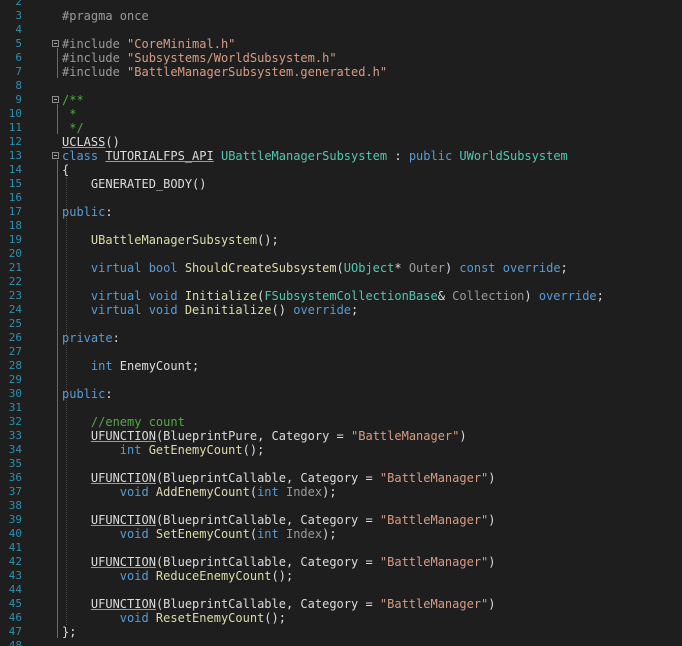 The image size is (682, 646). What do you see at coordinates (15, 225) in the screenshot?
I see `line-number: 18` at bounding box center [15, 225].